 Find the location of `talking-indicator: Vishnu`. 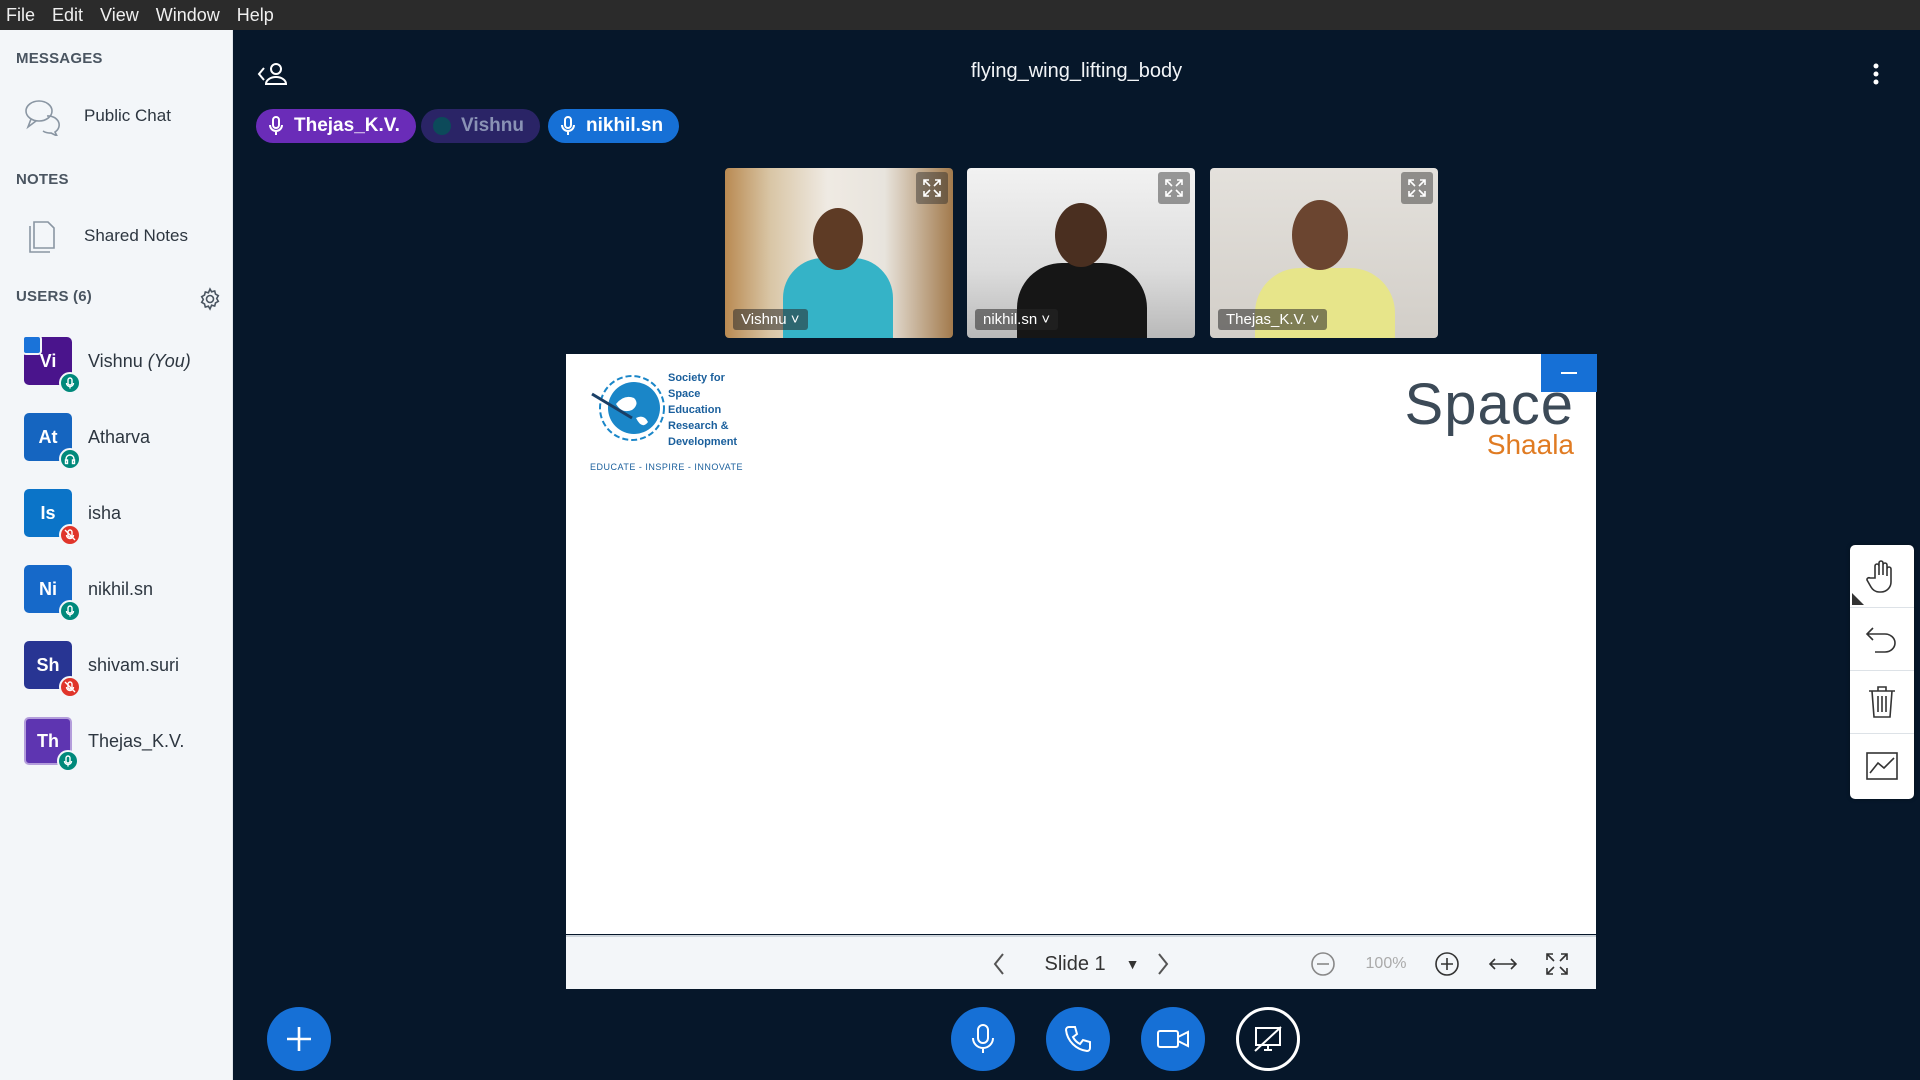

talking-indicator: Vishnu is located at coordinates (480, 126).